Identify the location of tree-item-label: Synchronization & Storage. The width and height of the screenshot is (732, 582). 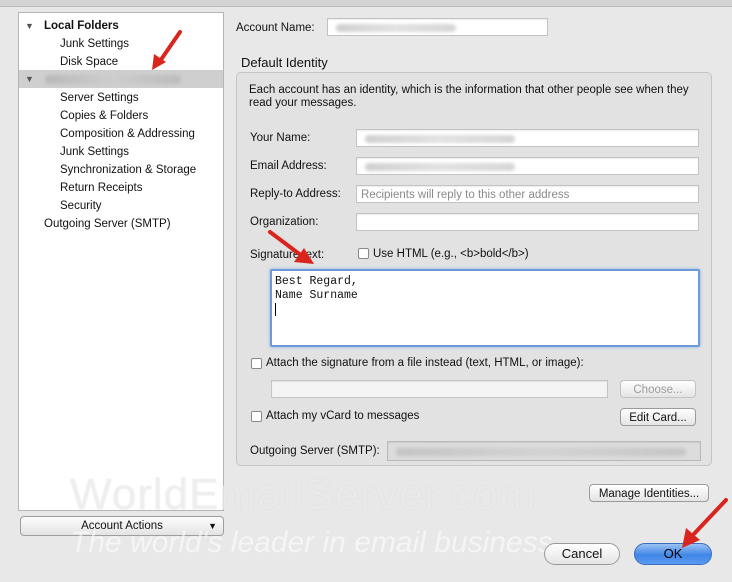
(128, 170).